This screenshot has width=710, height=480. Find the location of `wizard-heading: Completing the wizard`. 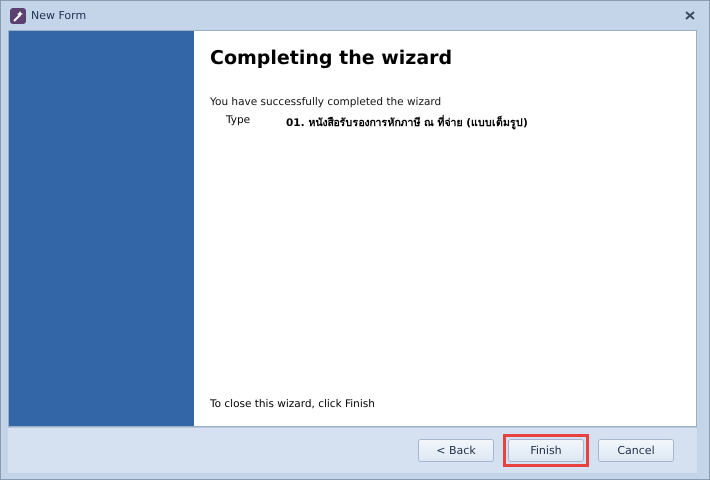

wizard-heading: Completing the wizard is located at coordinates (332, 58).